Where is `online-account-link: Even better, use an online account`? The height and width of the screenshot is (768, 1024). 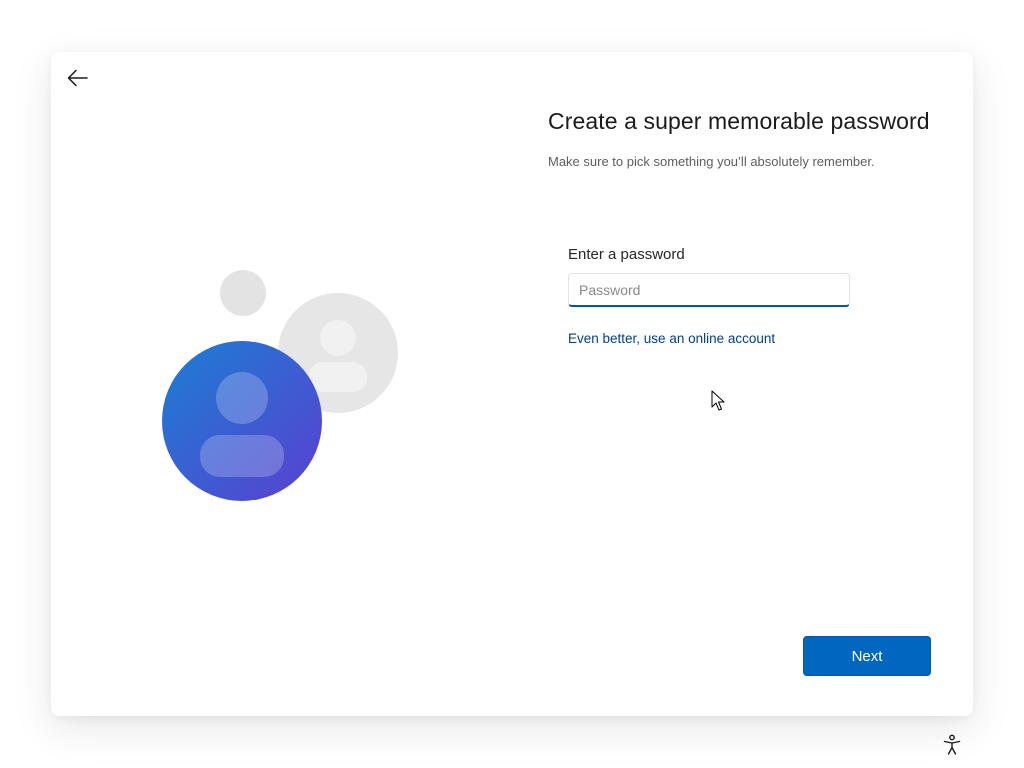 online-account-link: Even better, use an online account is located at coordinates (671, 338).